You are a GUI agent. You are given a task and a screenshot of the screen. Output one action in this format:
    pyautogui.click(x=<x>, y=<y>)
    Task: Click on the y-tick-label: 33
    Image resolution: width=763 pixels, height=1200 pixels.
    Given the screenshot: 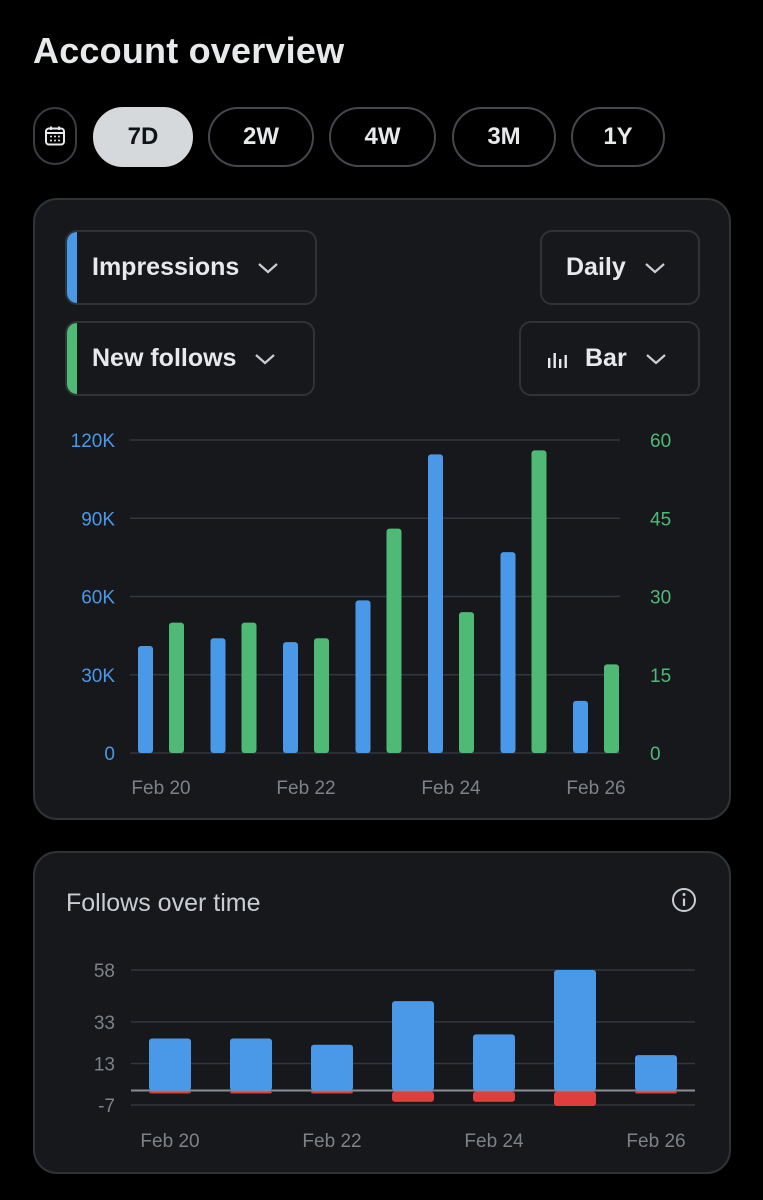 What is the action you would take?
    pyautogui.click(x=104, y=1023)
    